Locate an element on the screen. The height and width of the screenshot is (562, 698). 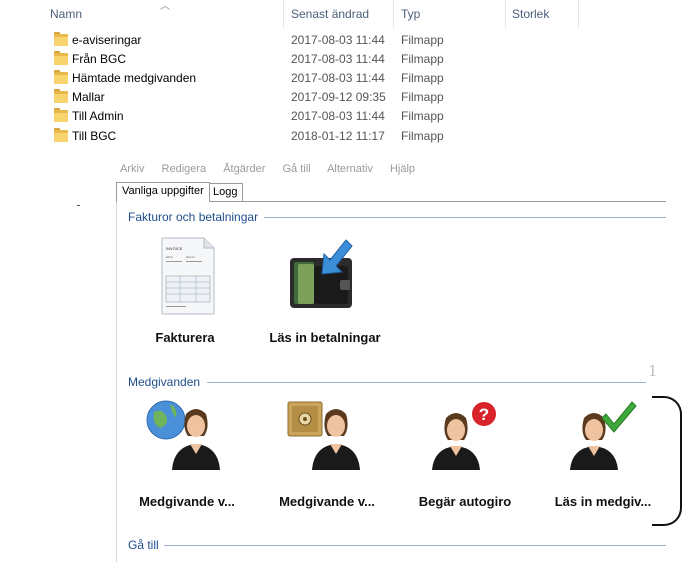
tile-label: Begär autogiro is located at coordinates (465, 501).